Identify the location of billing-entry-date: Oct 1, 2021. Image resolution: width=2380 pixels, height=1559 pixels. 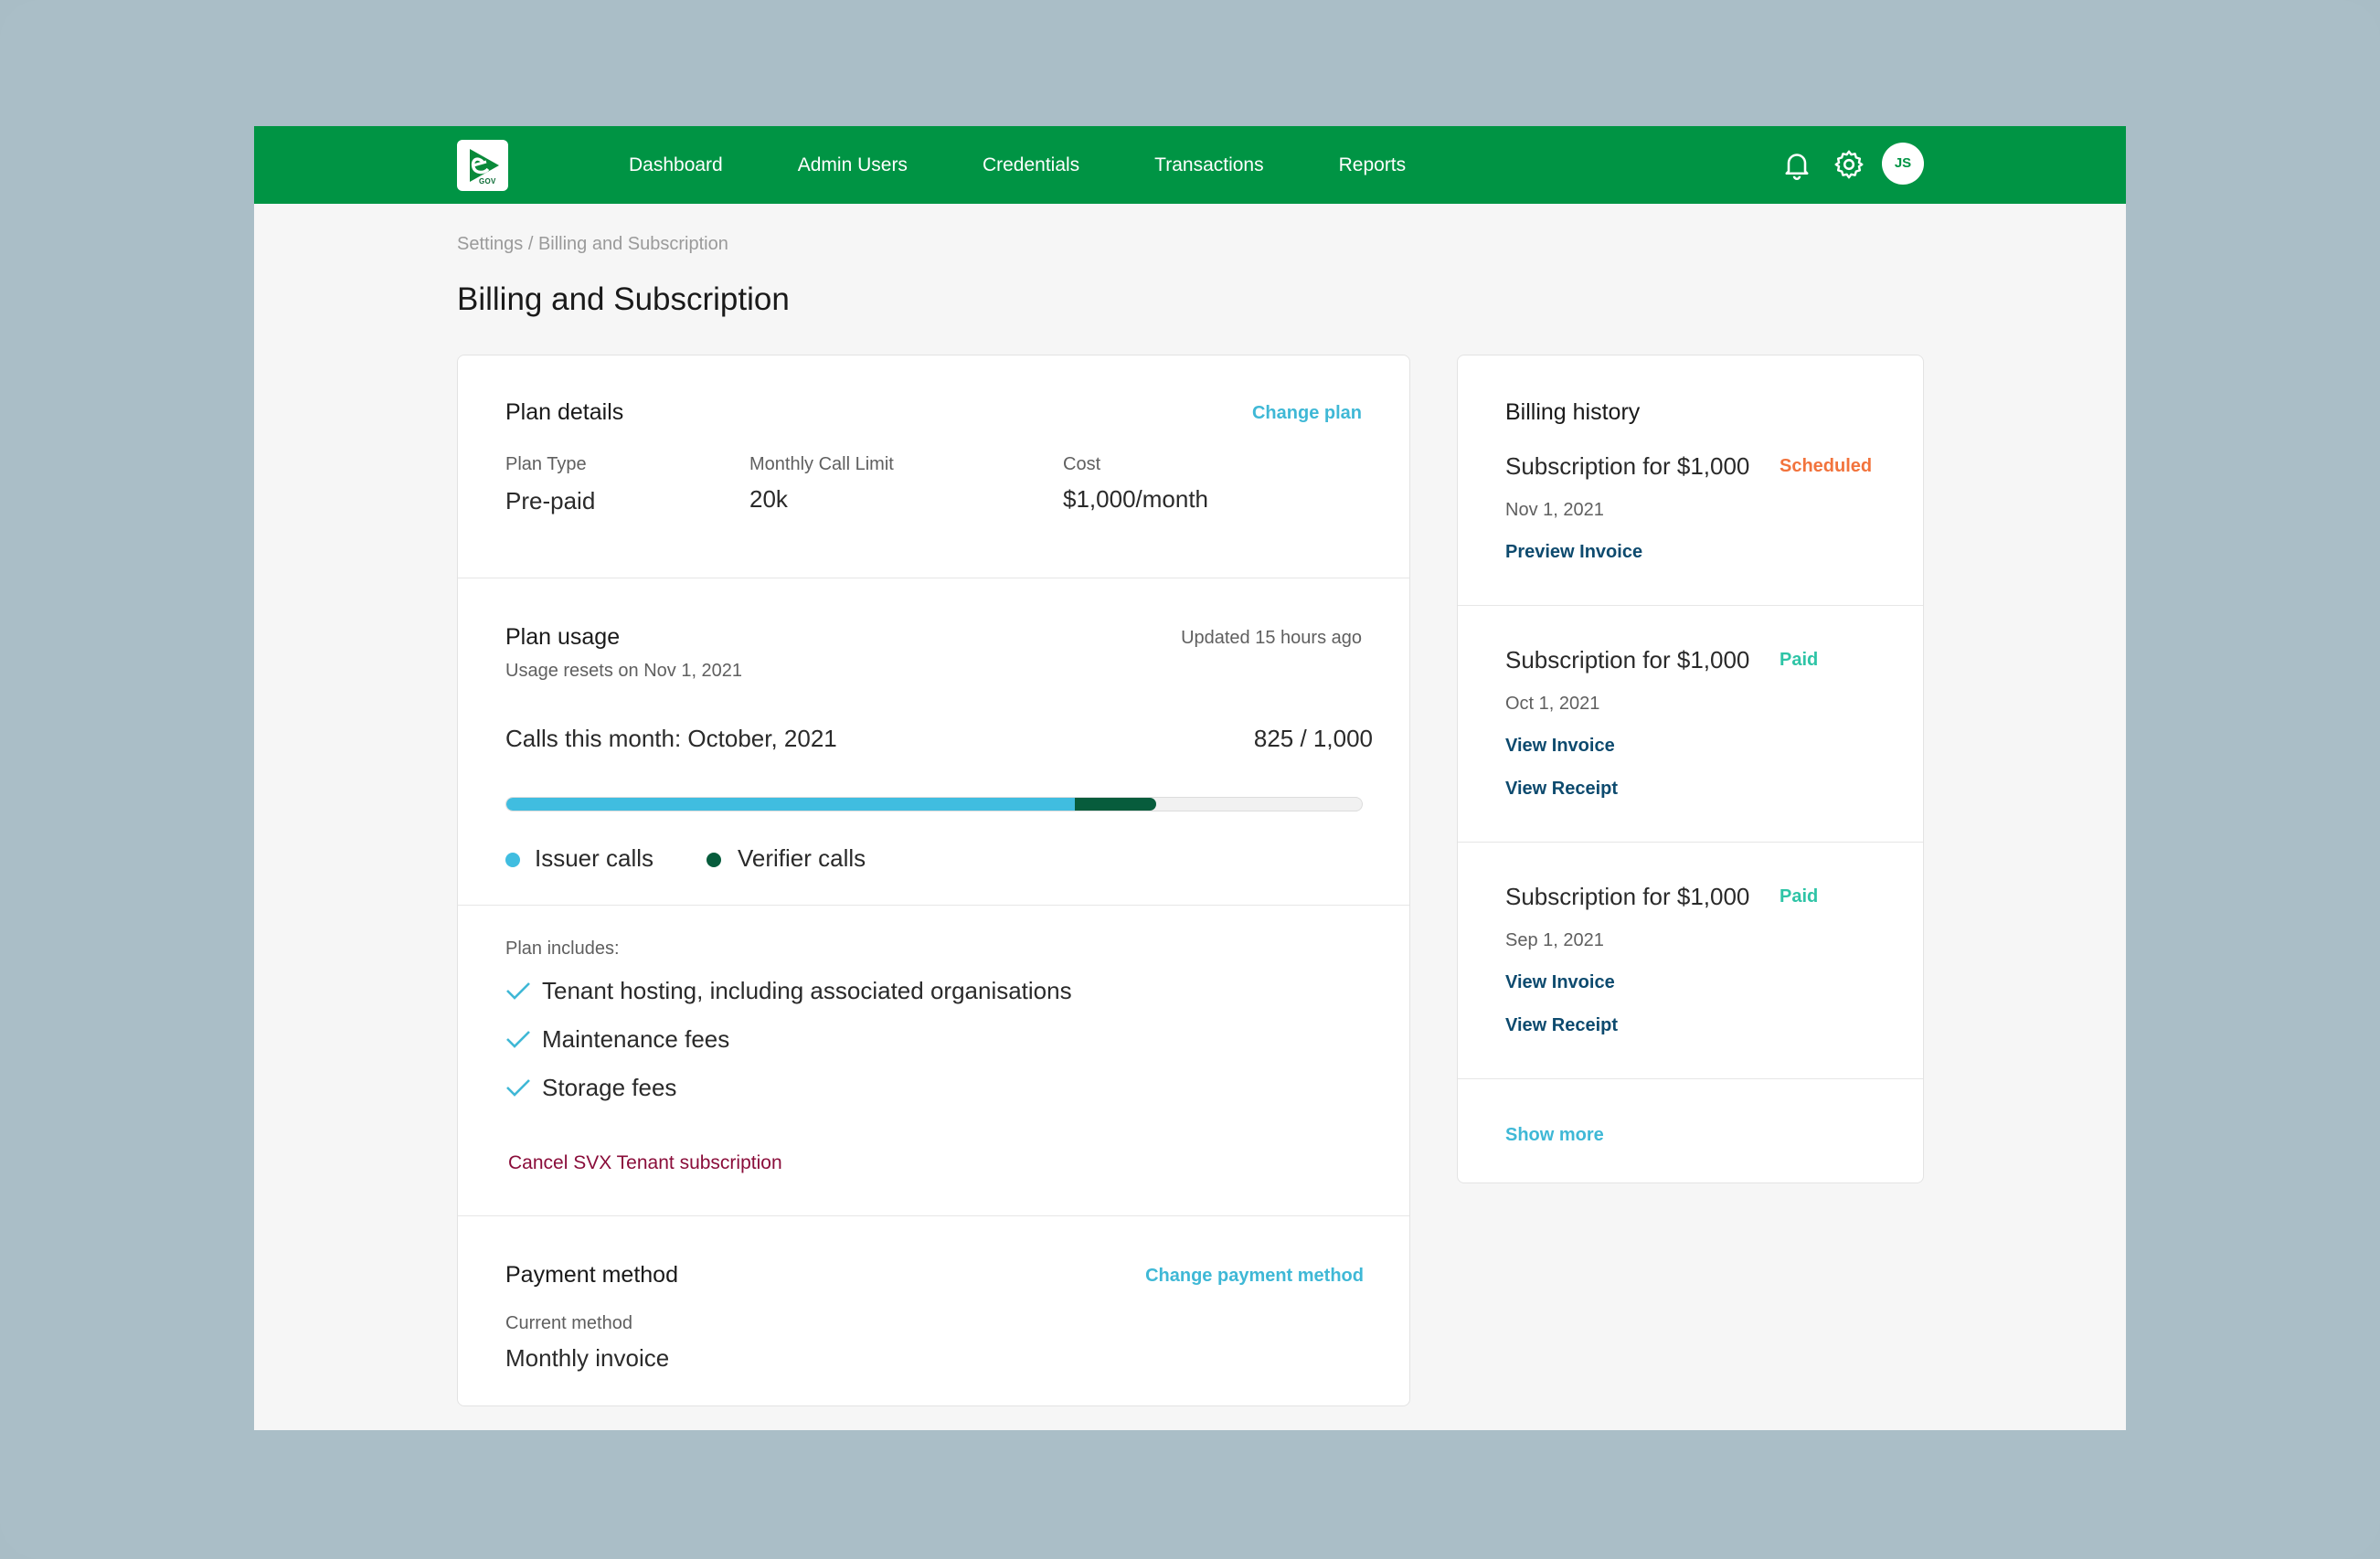
(1552, 704).